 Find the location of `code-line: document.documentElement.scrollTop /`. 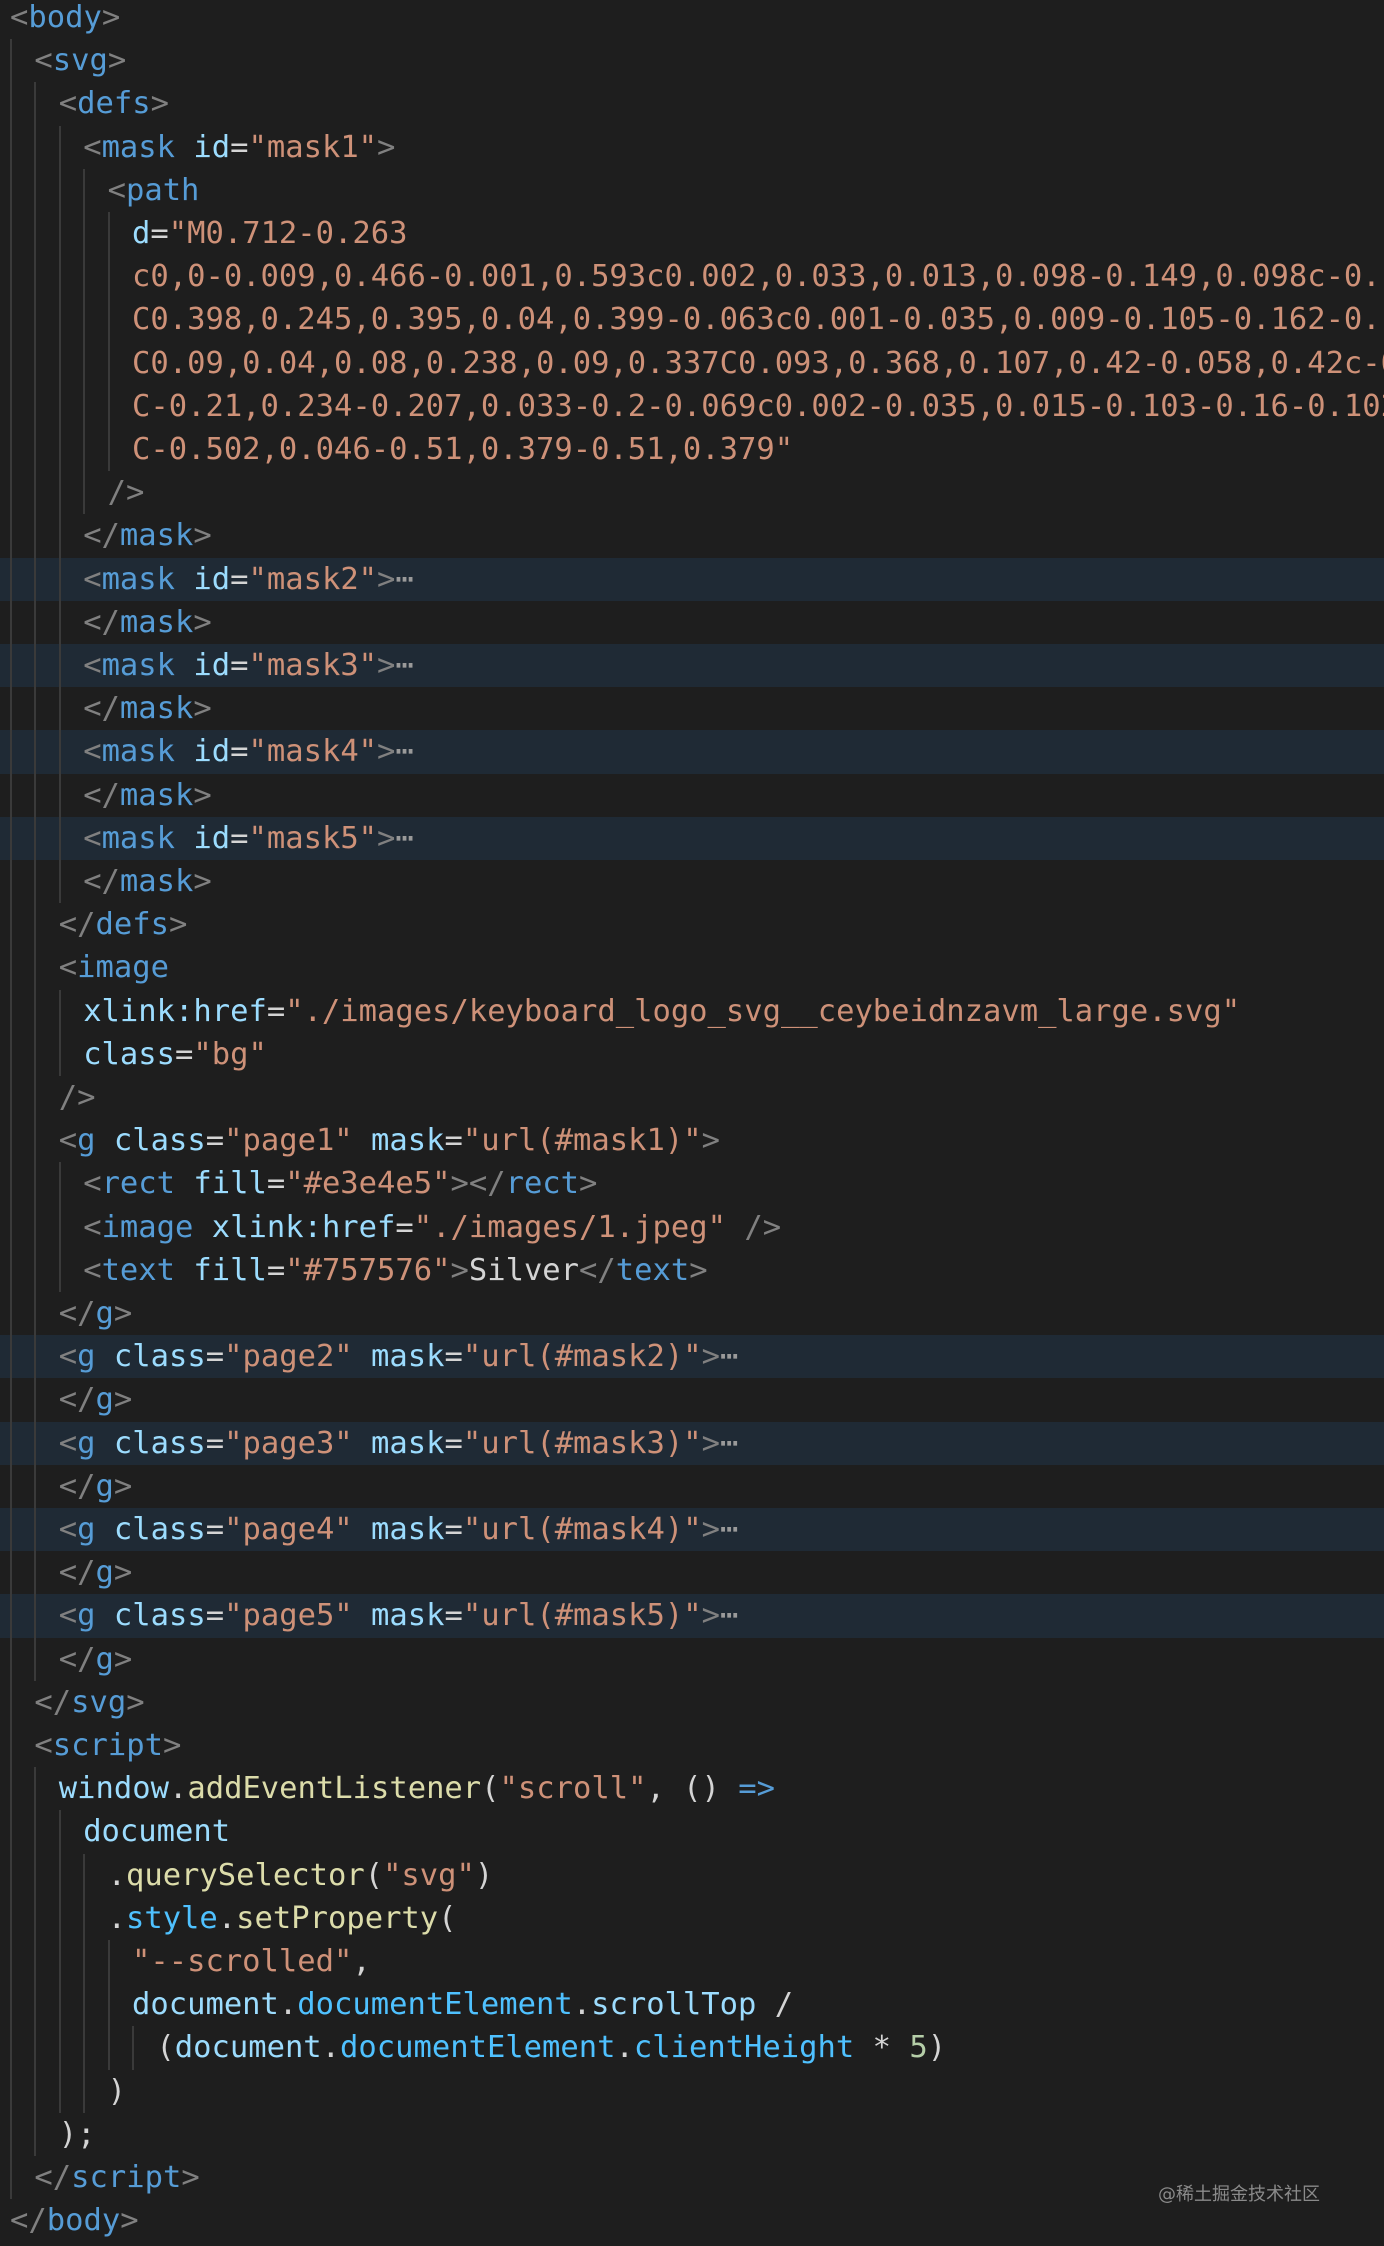

code-line: document.documentElement.scrollTop / is located at coordinates (692, 2005).